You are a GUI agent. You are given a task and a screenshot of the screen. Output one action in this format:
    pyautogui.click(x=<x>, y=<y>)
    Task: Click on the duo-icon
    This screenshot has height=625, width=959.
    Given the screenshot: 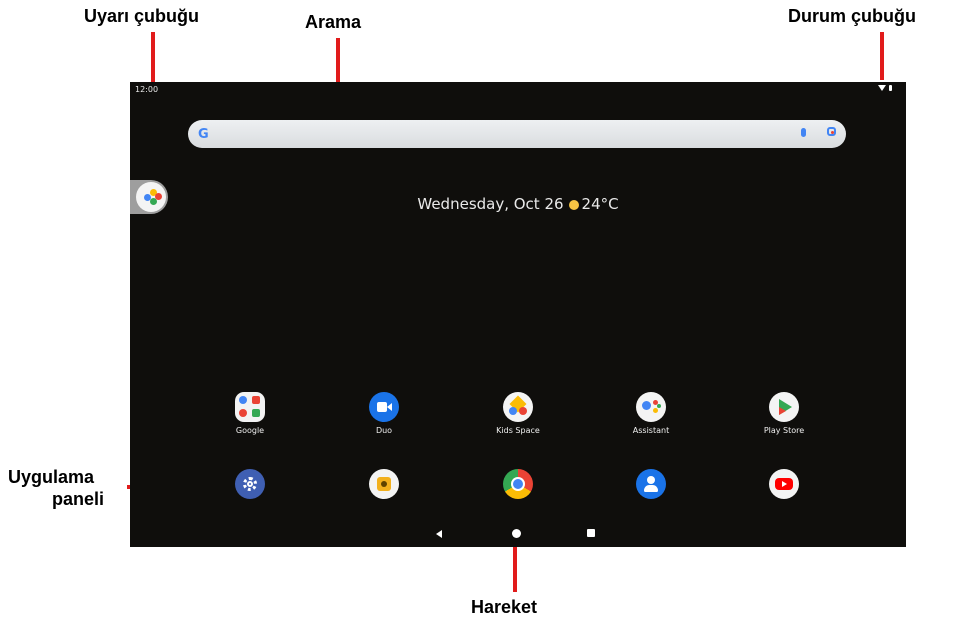 What is the action you would take?
    pyautogui.click(x=384, y=407)
    